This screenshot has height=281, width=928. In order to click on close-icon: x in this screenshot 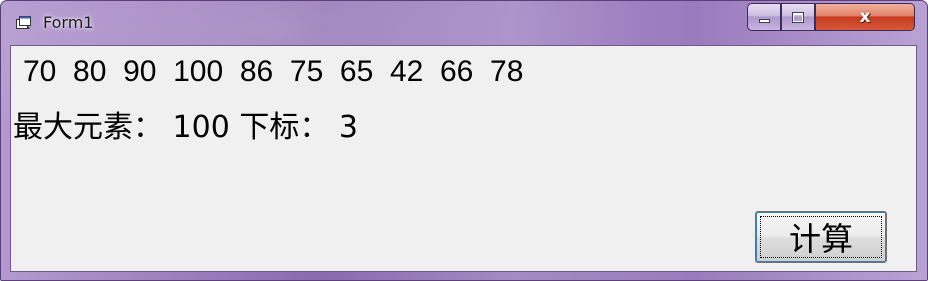, I will do `click(865, 17)`.